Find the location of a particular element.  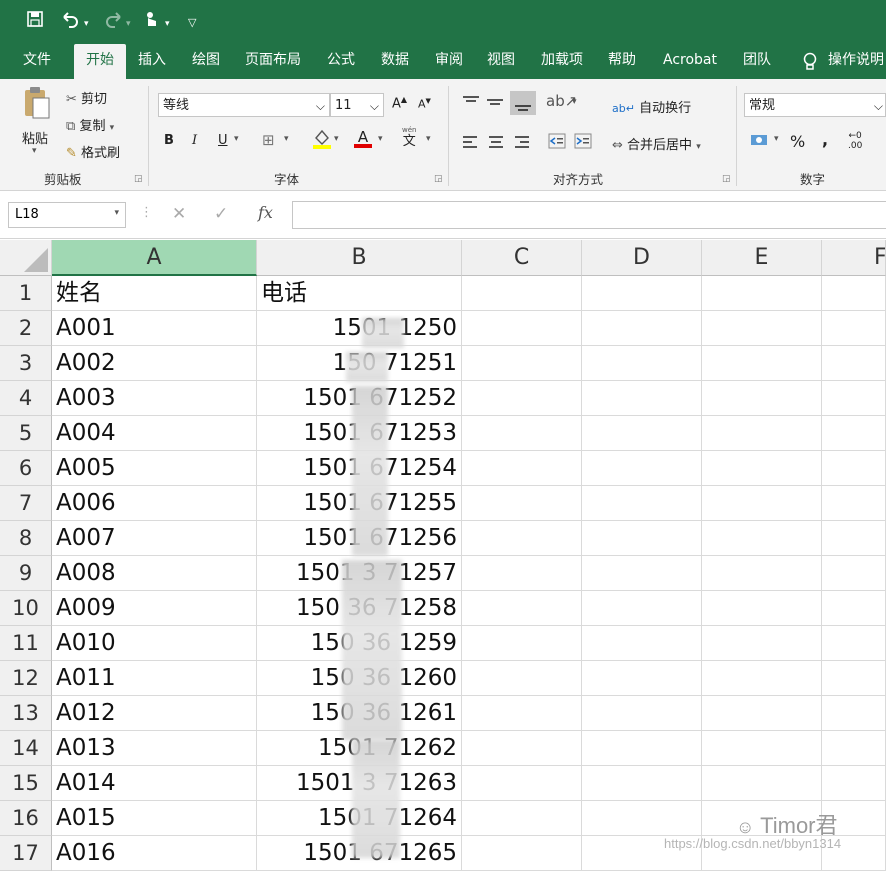

align-right-icon is located at coordinates (522, 144).